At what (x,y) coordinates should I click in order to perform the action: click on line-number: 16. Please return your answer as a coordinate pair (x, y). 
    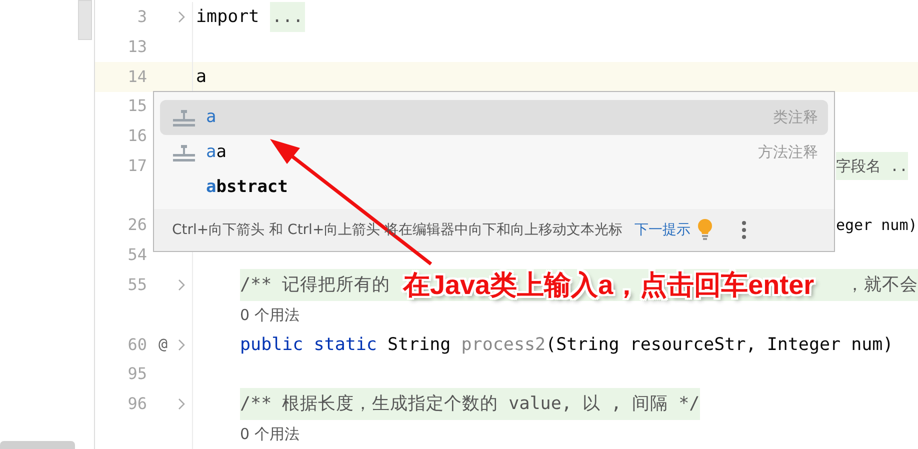
    Looking at the image, I should click on (136, 136).